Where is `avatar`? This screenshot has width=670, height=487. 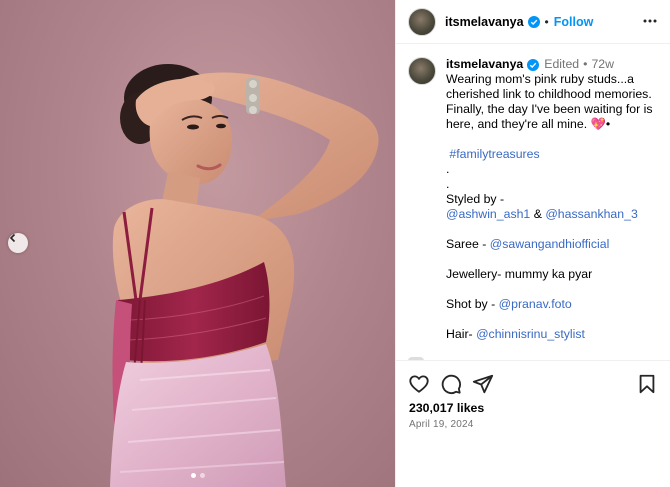
avatar is located at coordinates (422, 21).